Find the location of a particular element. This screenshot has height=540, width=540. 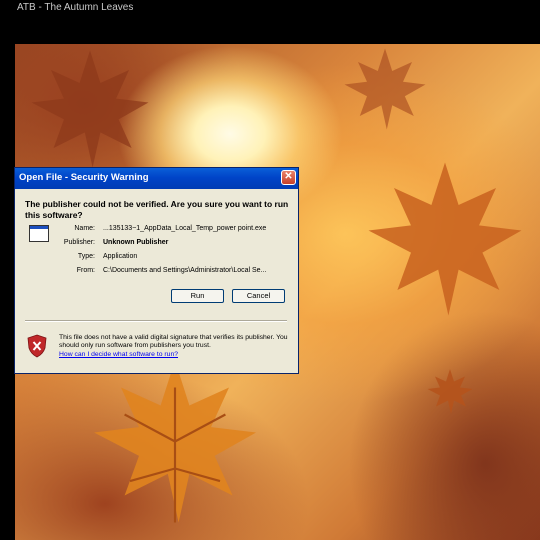

close-button: ✕ is located at coordinates (288, 177).